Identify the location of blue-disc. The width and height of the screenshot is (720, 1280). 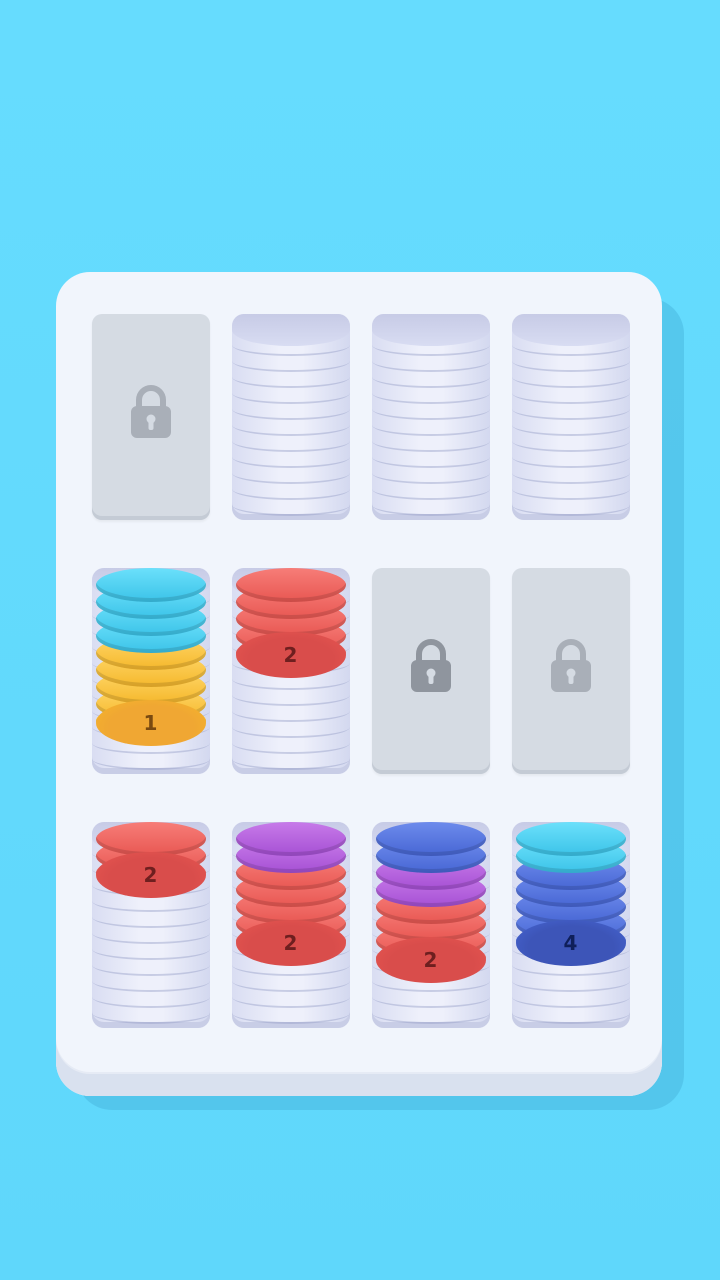
(431, 839).